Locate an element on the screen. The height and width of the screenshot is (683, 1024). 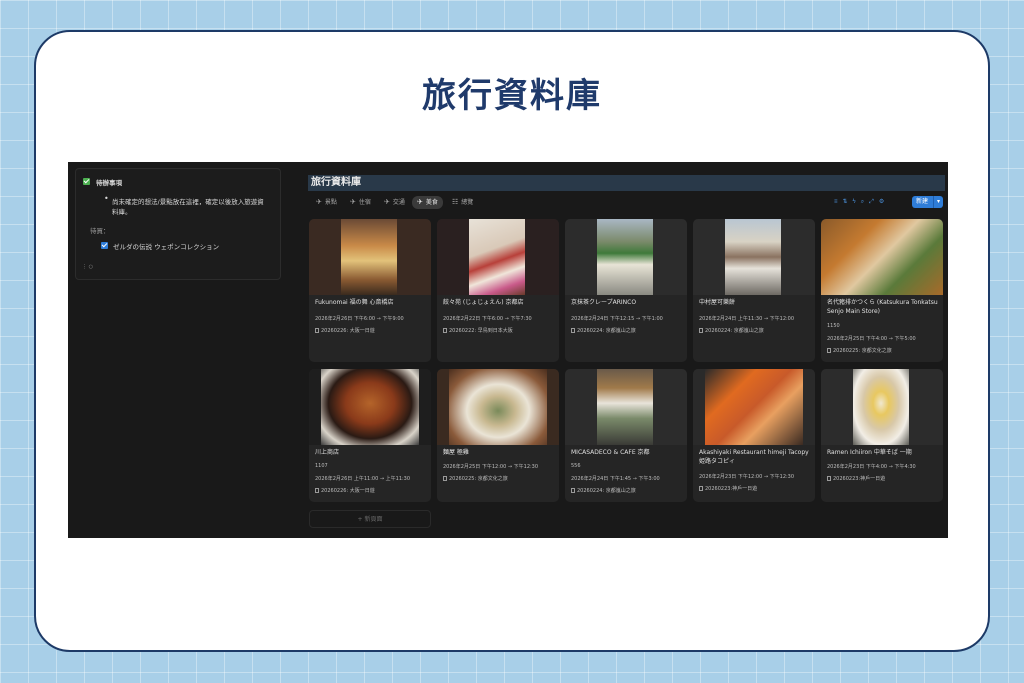
todo-bullet-text: 尚未確定的想法/景點放在這裡，確定以後放入旅遊資料庫。 is located at coordinates (188, 207).